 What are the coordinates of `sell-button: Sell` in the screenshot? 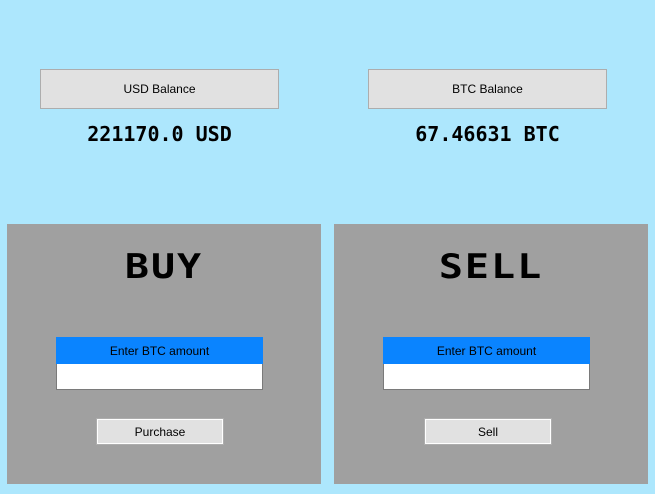 It's located at (488, 431).